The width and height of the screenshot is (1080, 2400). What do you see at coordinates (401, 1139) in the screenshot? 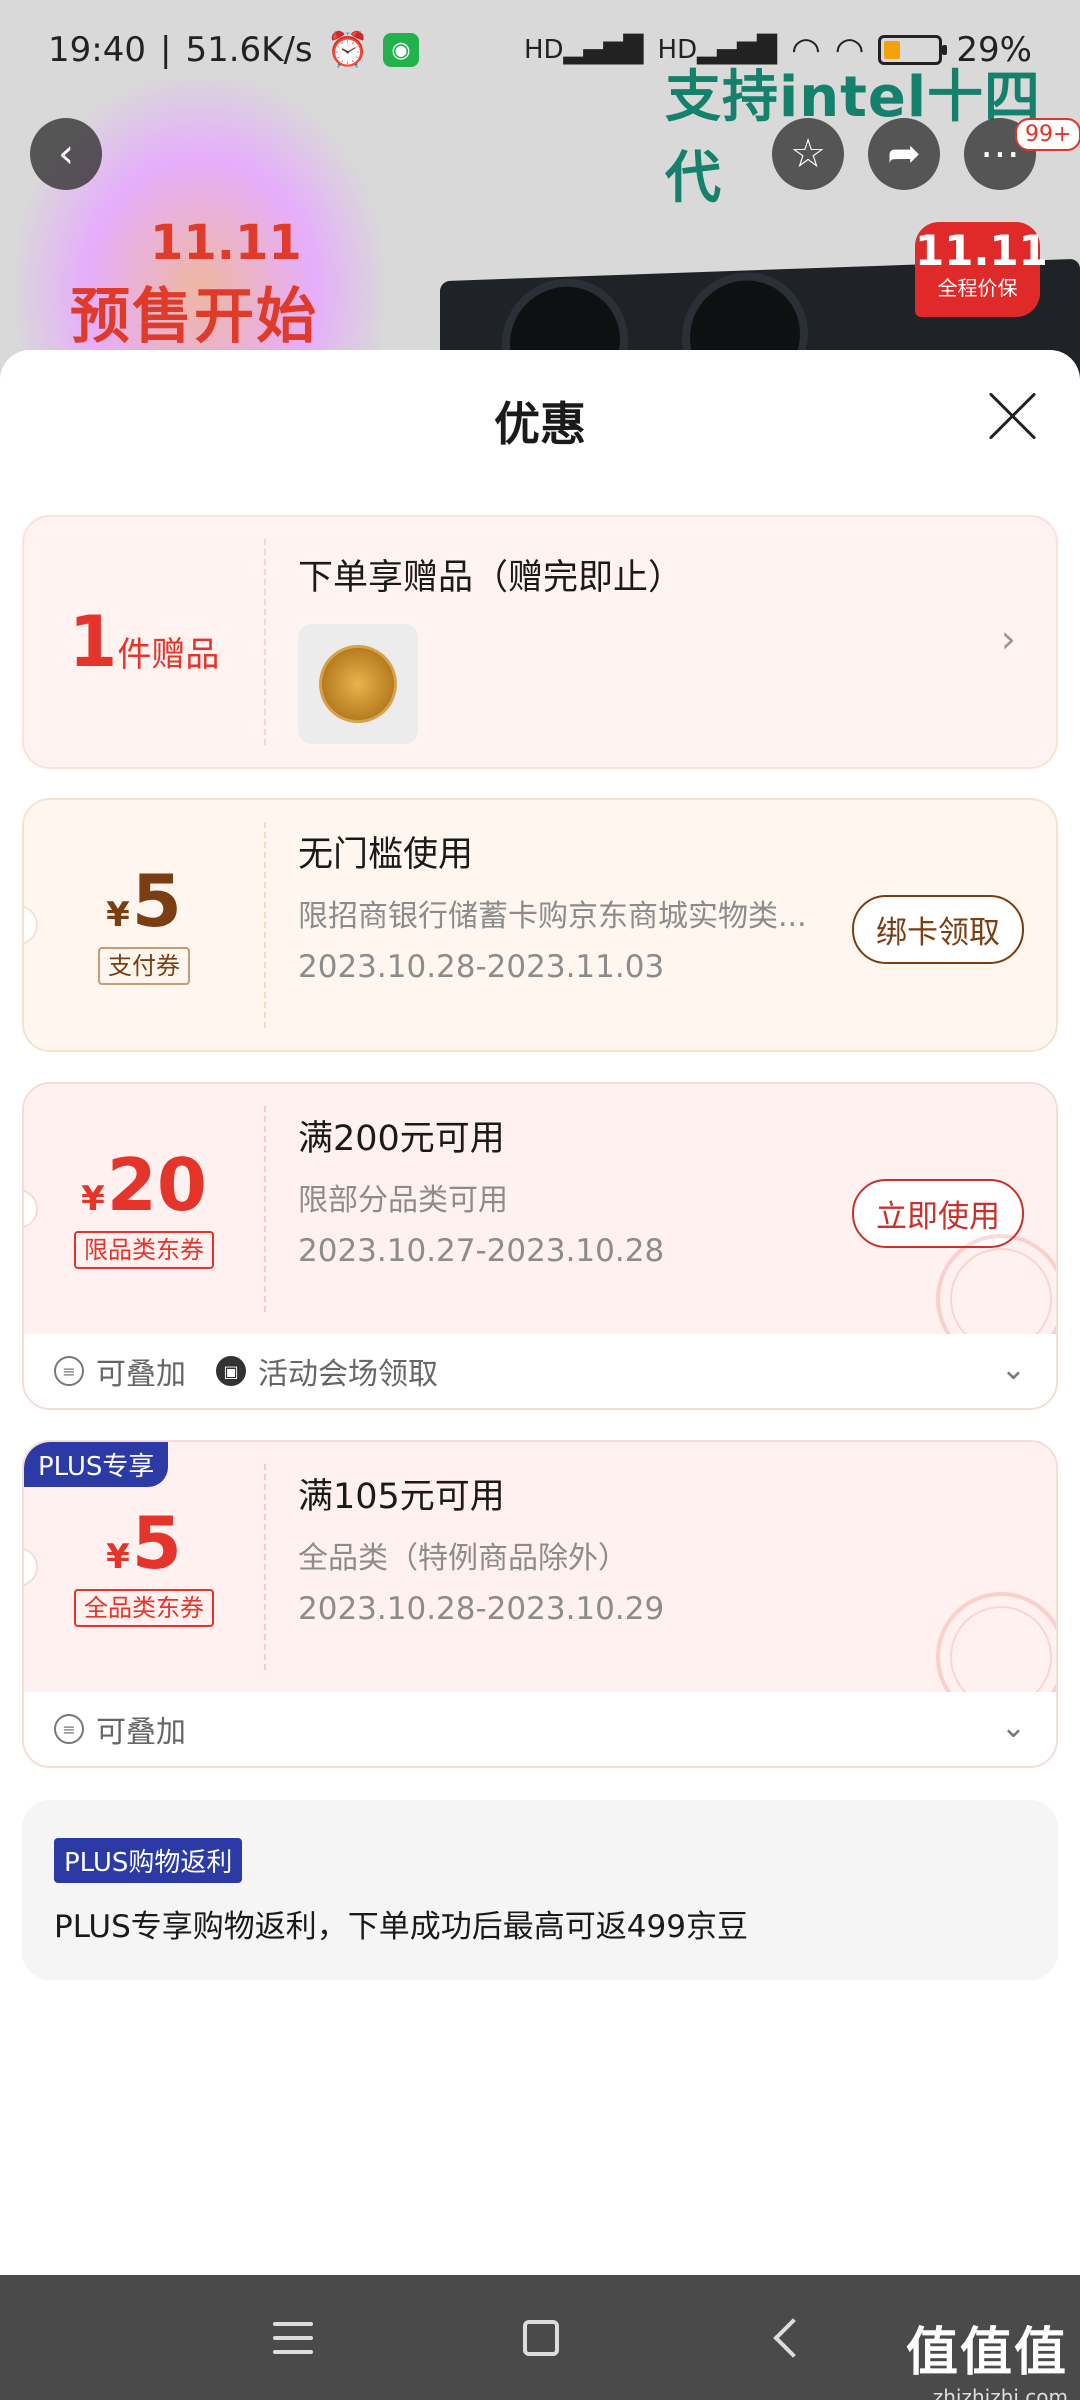
I see `coupon-title: 满200元可用` at bounding box center [401, 1139].